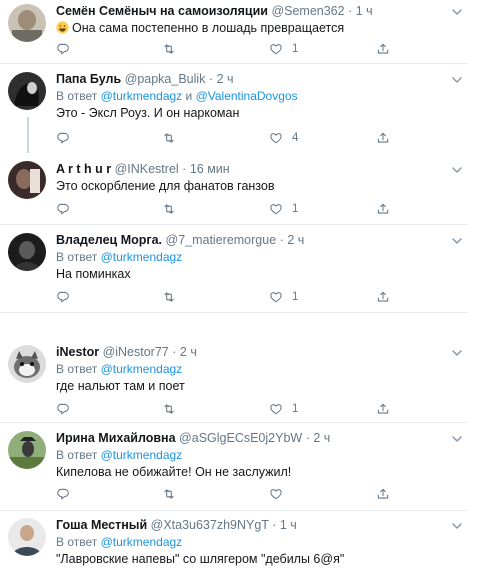 This screenshot has height=568, width=478. I want to click on author-name: Папа Буль, so click(88, 79).